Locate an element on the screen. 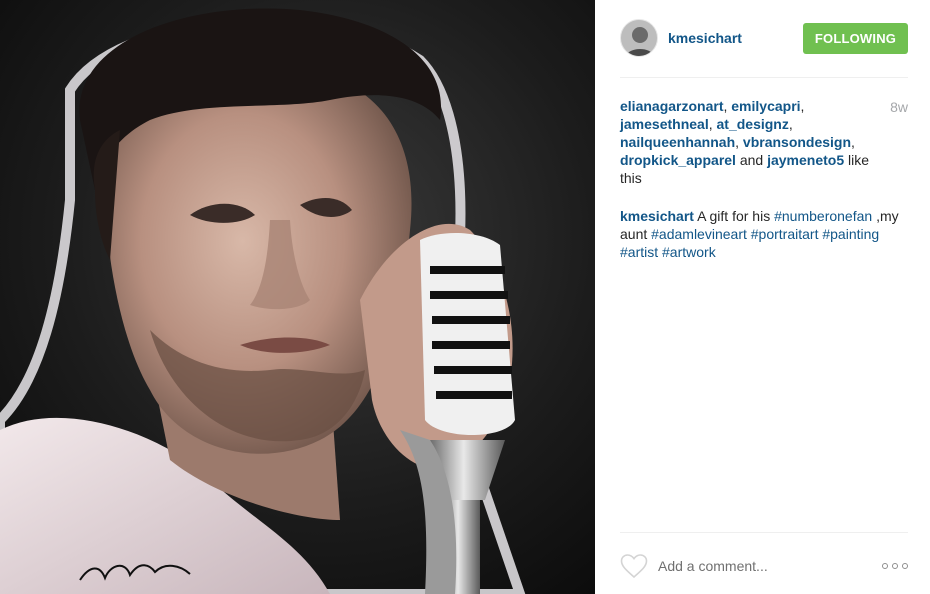 The image size is (930, 594). post-footer is located at coordinates (764, 563).